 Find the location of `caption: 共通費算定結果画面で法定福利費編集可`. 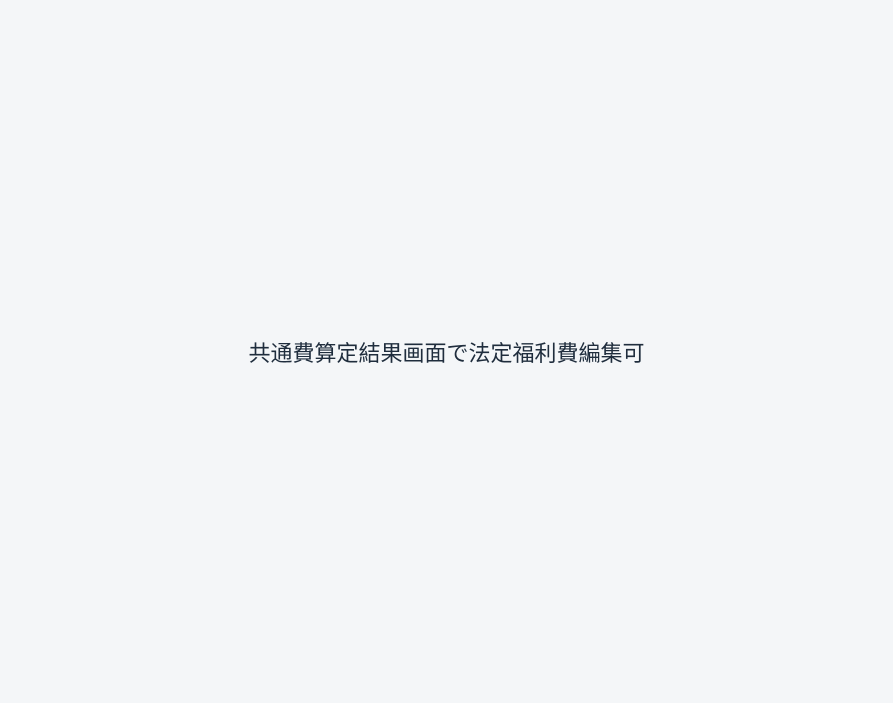

caption: 共通費算定結果画面で法定福利費編集可 is located at coordinates (446, 354).